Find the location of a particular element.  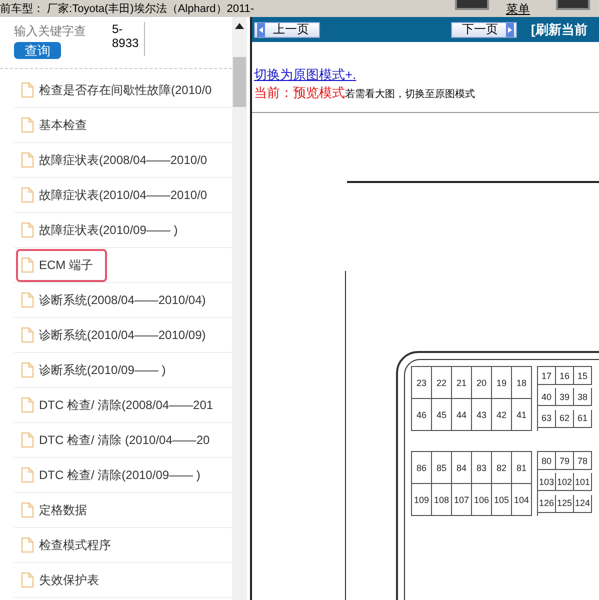

sidebar-item: DTC 检查/ 清除 (2010/04——20 is located at coordinates (120, 440).